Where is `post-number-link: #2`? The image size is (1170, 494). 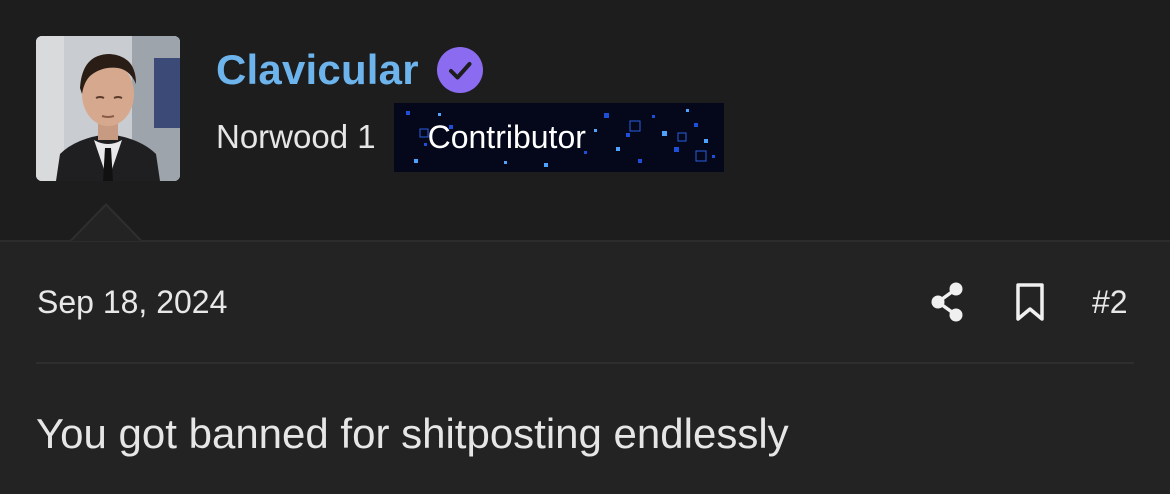
post-number-link: #2 is located at coordinates (1110, 302).